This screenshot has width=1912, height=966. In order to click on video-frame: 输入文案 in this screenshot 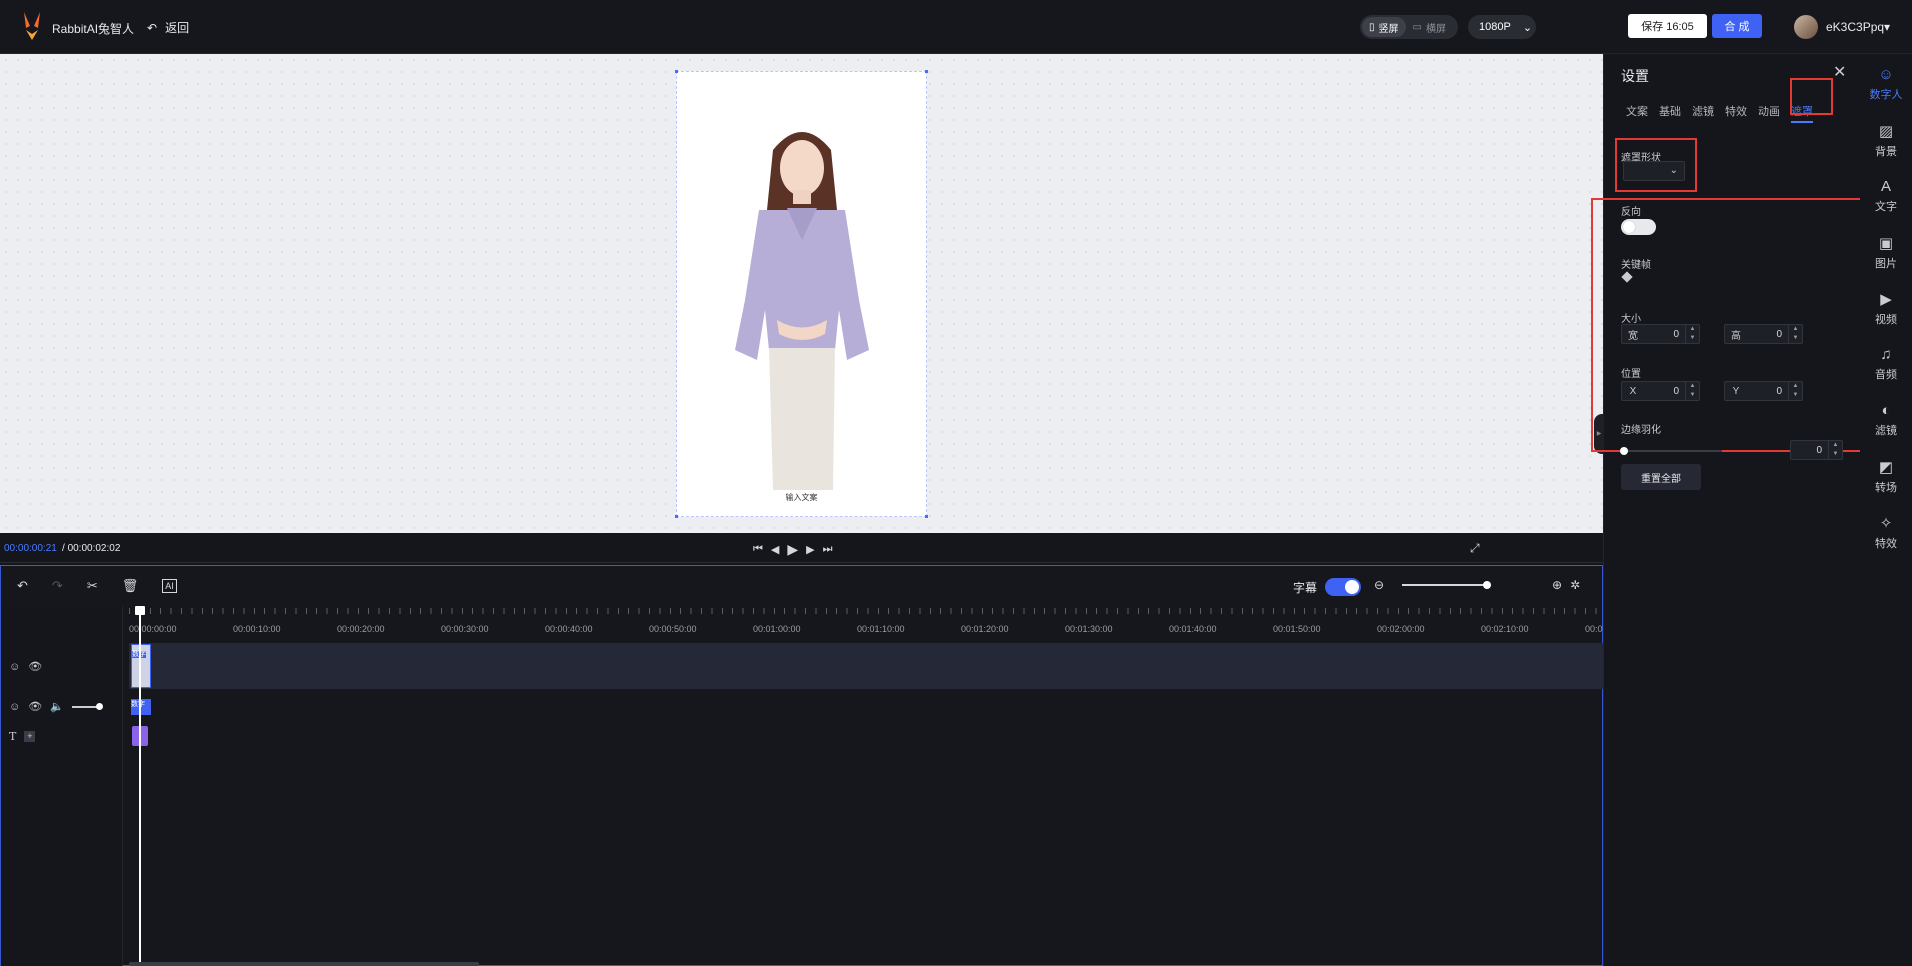, I will do `click(801, 294)`.